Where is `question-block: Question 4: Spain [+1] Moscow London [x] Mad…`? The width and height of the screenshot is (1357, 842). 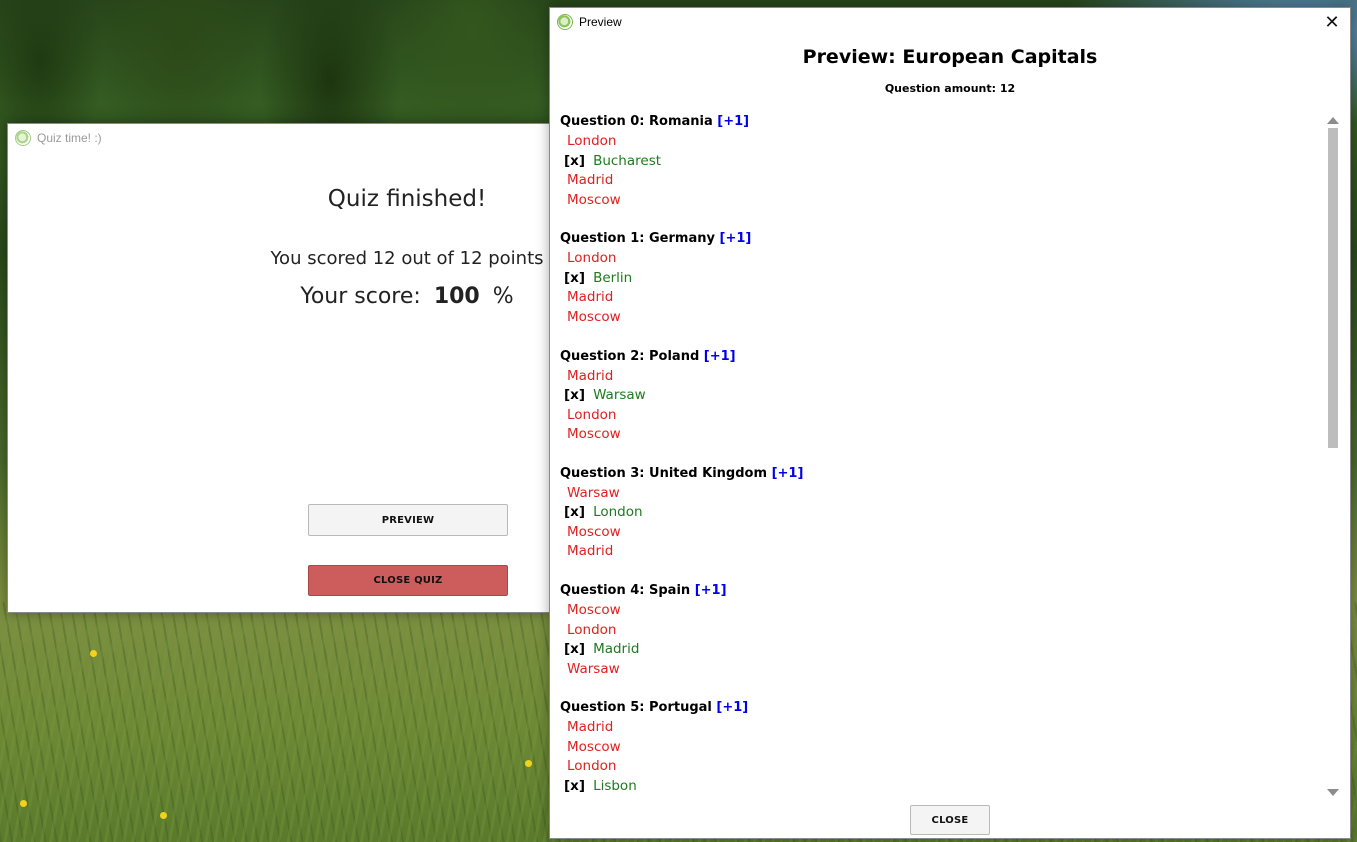
question-block: Question 4: Spain [+1] Moscow London [x] Mad… is located at coordinates (940, 639).